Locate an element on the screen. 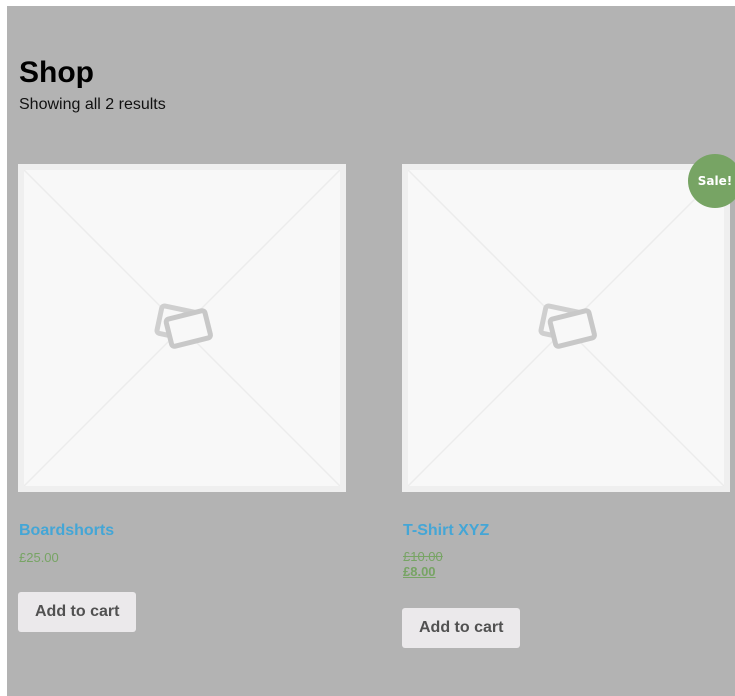 The height and width of the screenshot is (696, 735). sale-price: £8.00 is located at coordinates (419, 571).